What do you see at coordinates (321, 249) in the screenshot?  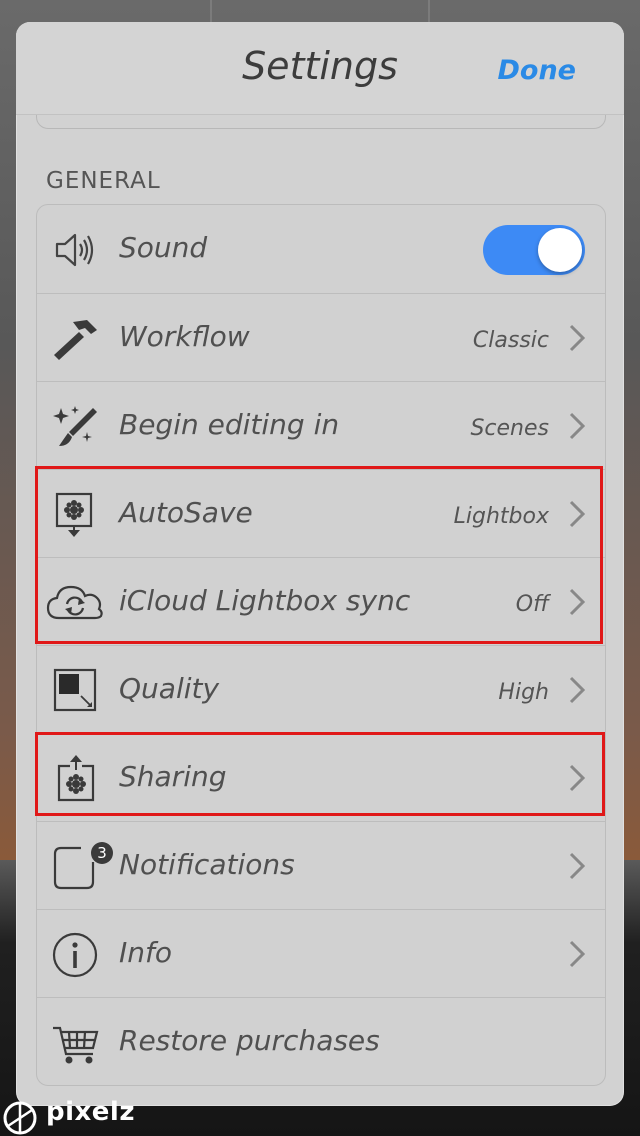 I see `row-sound: Sound` at bounding box center [321, 249].